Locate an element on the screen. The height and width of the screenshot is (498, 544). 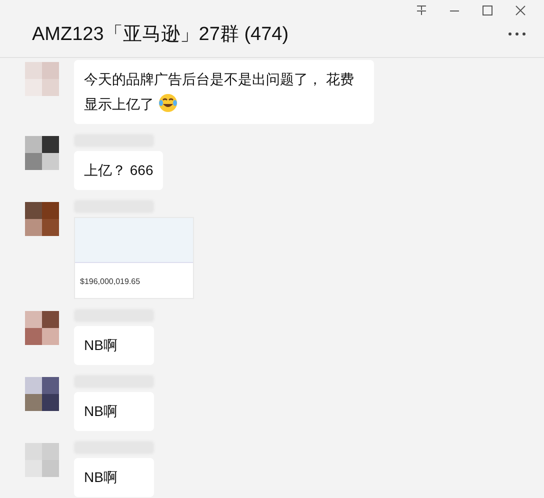
message-bubble: 上亿？ 666 is located at coordinates (119, 170).